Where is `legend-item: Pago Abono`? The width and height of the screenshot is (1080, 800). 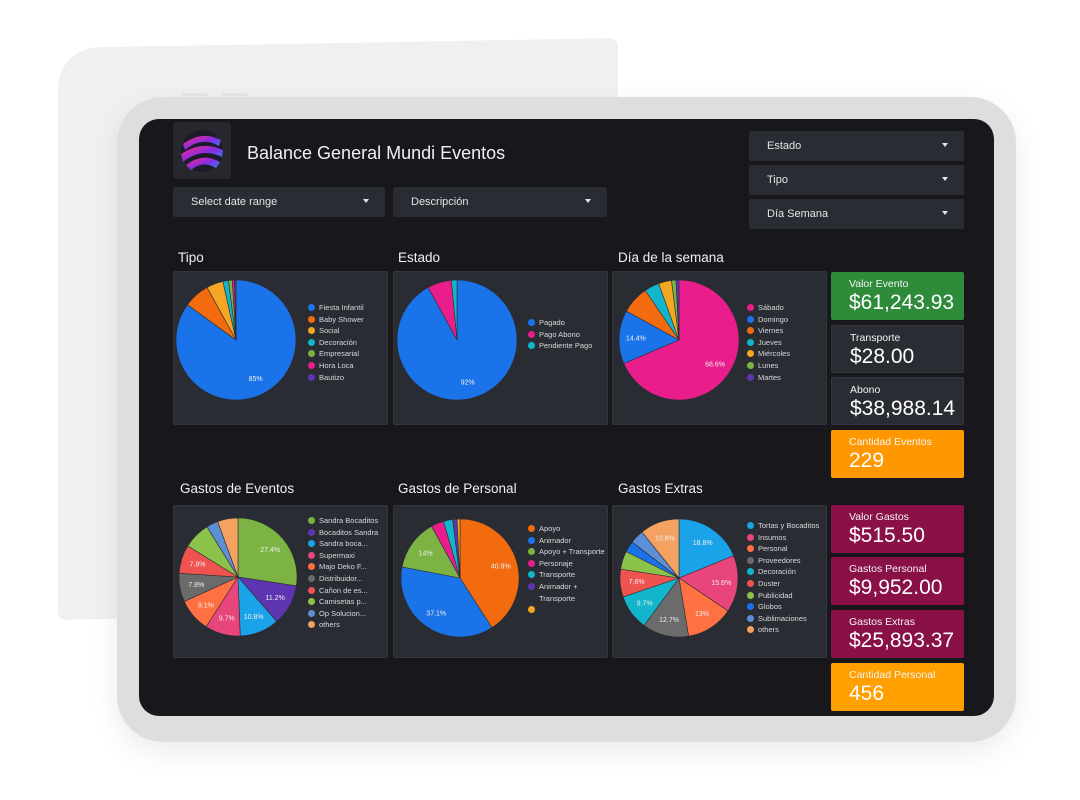
legend-item: Pago Abono is located at coordinates (567, 335).